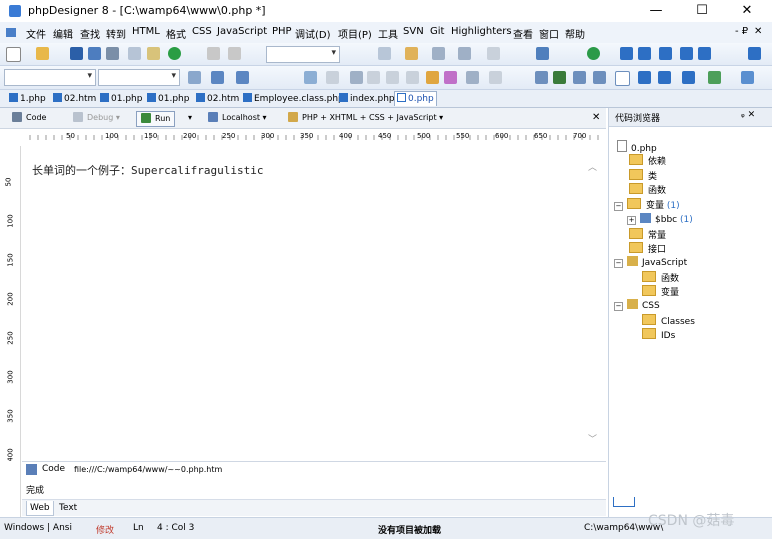  Describe the element at coordinates (592, 166) in the screenshot. I see `scroll-up-icon: ︿` at that location.